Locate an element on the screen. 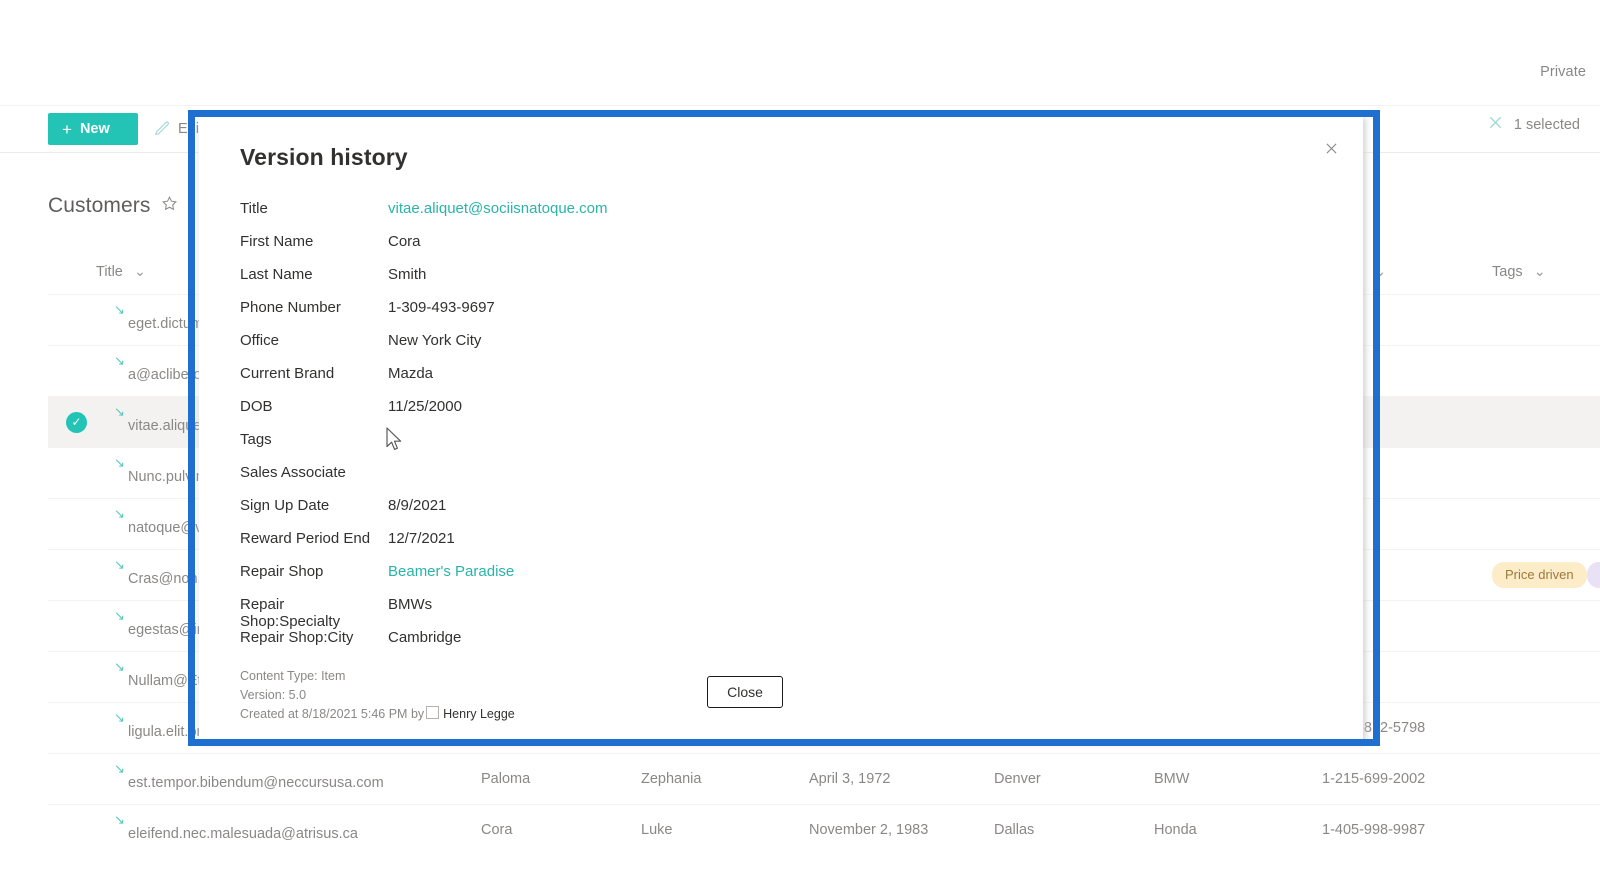 This screenshot has height=891, width=1600. version-field-label: Repair Shop is located at coordinates (282, 571).